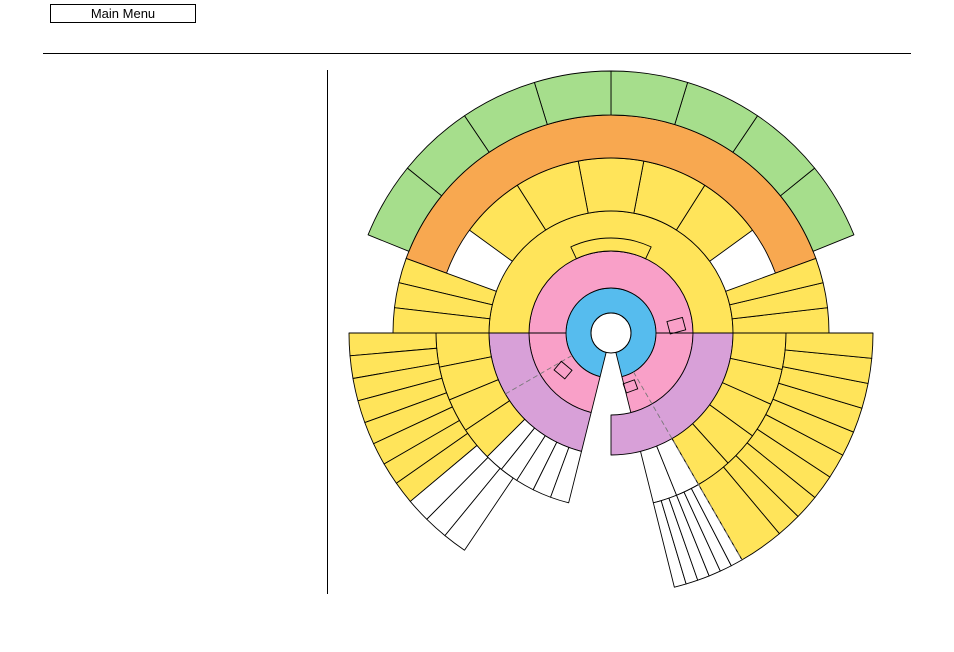  Describe the element at coordinates (327, 332) in the screenshot. I see `panel-divider` at that location.